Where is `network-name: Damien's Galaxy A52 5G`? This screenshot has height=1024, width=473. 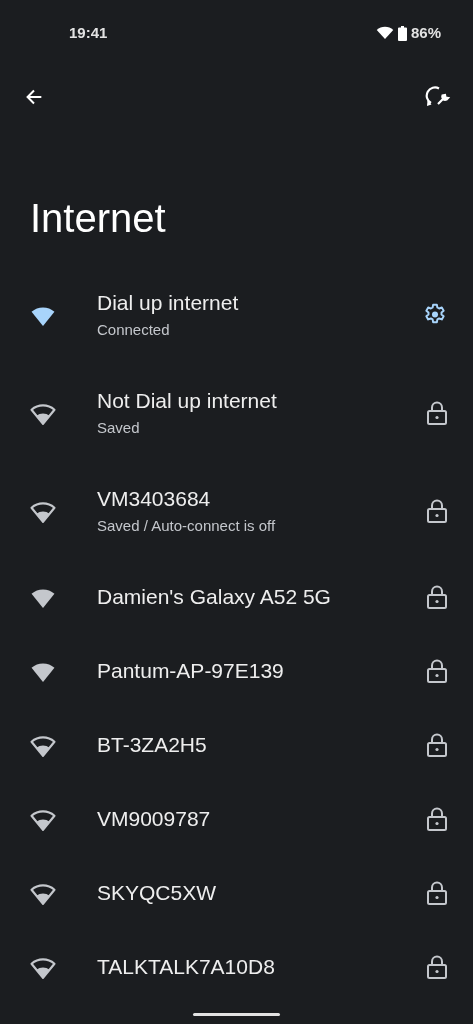 network-name: Damien's Galaxy A52 5G is located at coordinates (261, 597).